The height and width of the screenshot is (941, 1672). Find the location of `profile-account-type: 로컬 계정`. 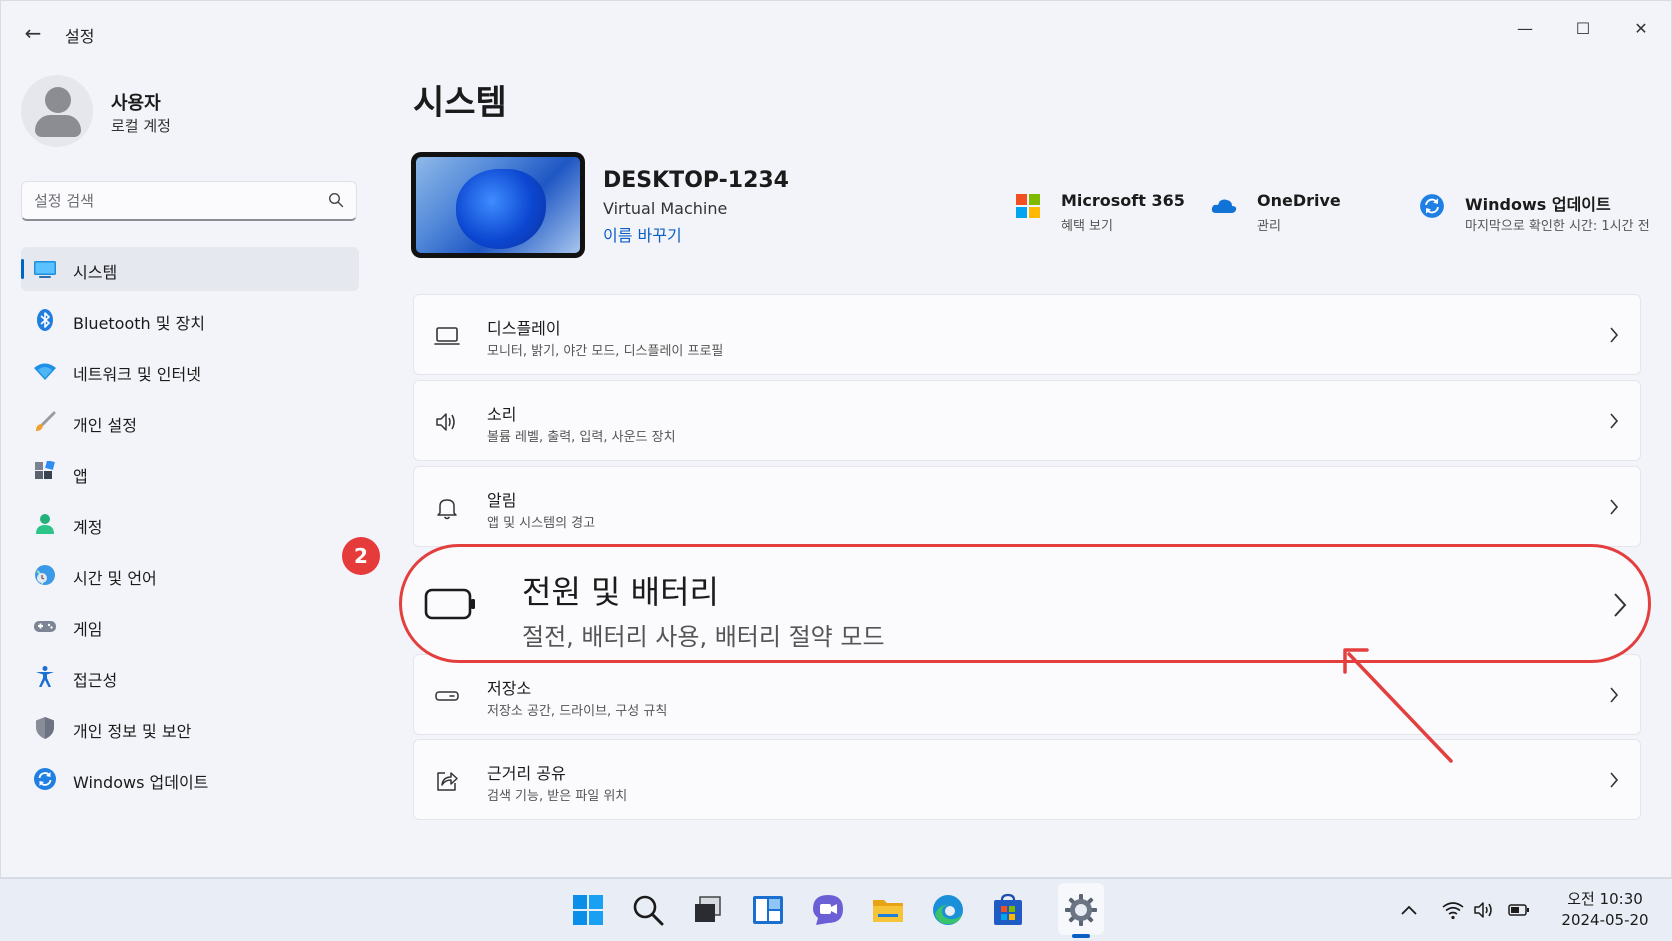

profile-account-type: 로컬 계정 is located at coordinates (141, 126).